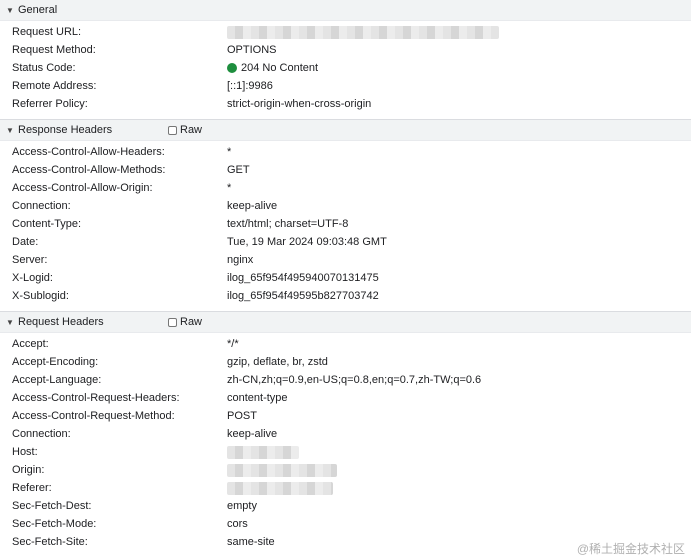 The width and height of the screenshot is (691, 560). I want to click on header-key: Date:, so click(25, 242).